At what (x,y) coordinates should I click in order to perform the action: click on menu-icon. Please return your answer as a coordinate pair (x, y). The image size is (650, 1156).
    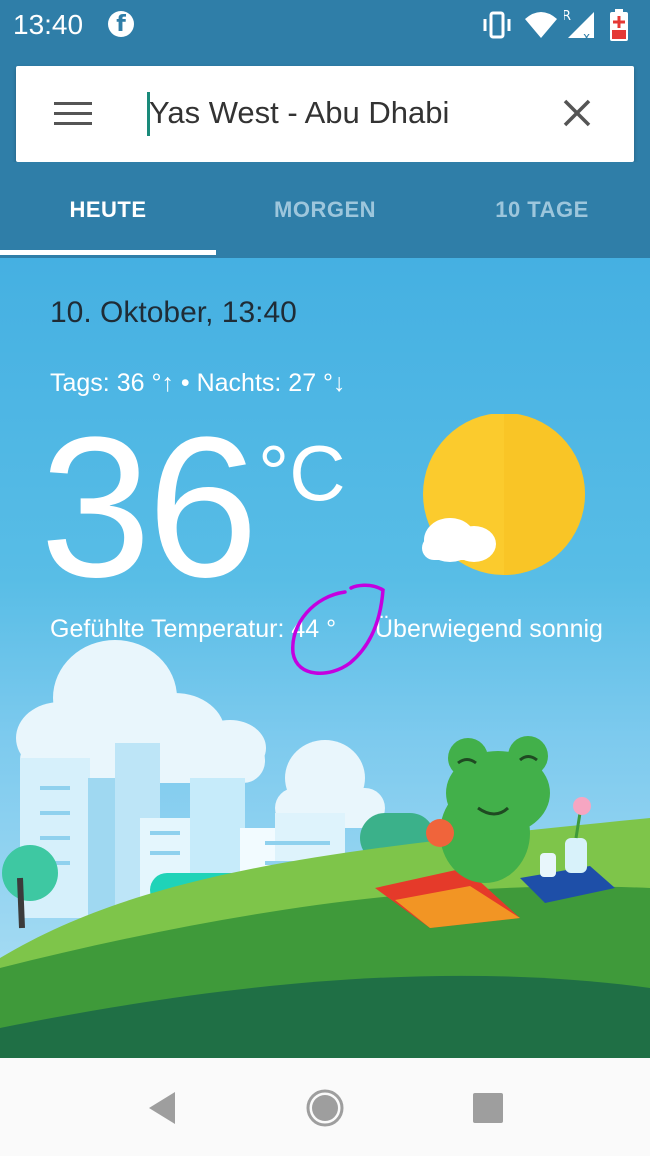
    Looking at the image, I should click on (73, 113).